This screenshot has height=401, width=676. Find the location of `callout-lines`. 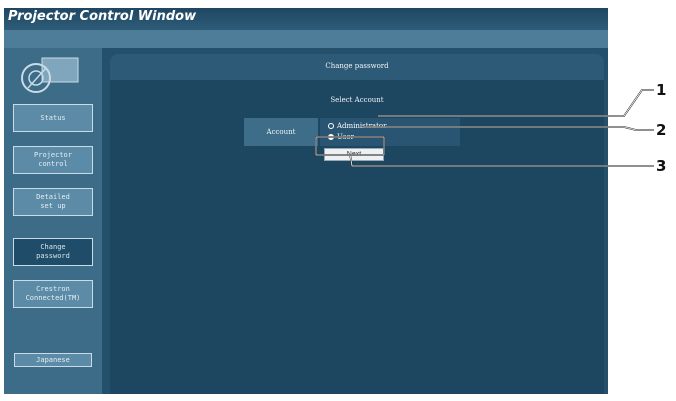

callout-lines is located at coordinates (484, 128).